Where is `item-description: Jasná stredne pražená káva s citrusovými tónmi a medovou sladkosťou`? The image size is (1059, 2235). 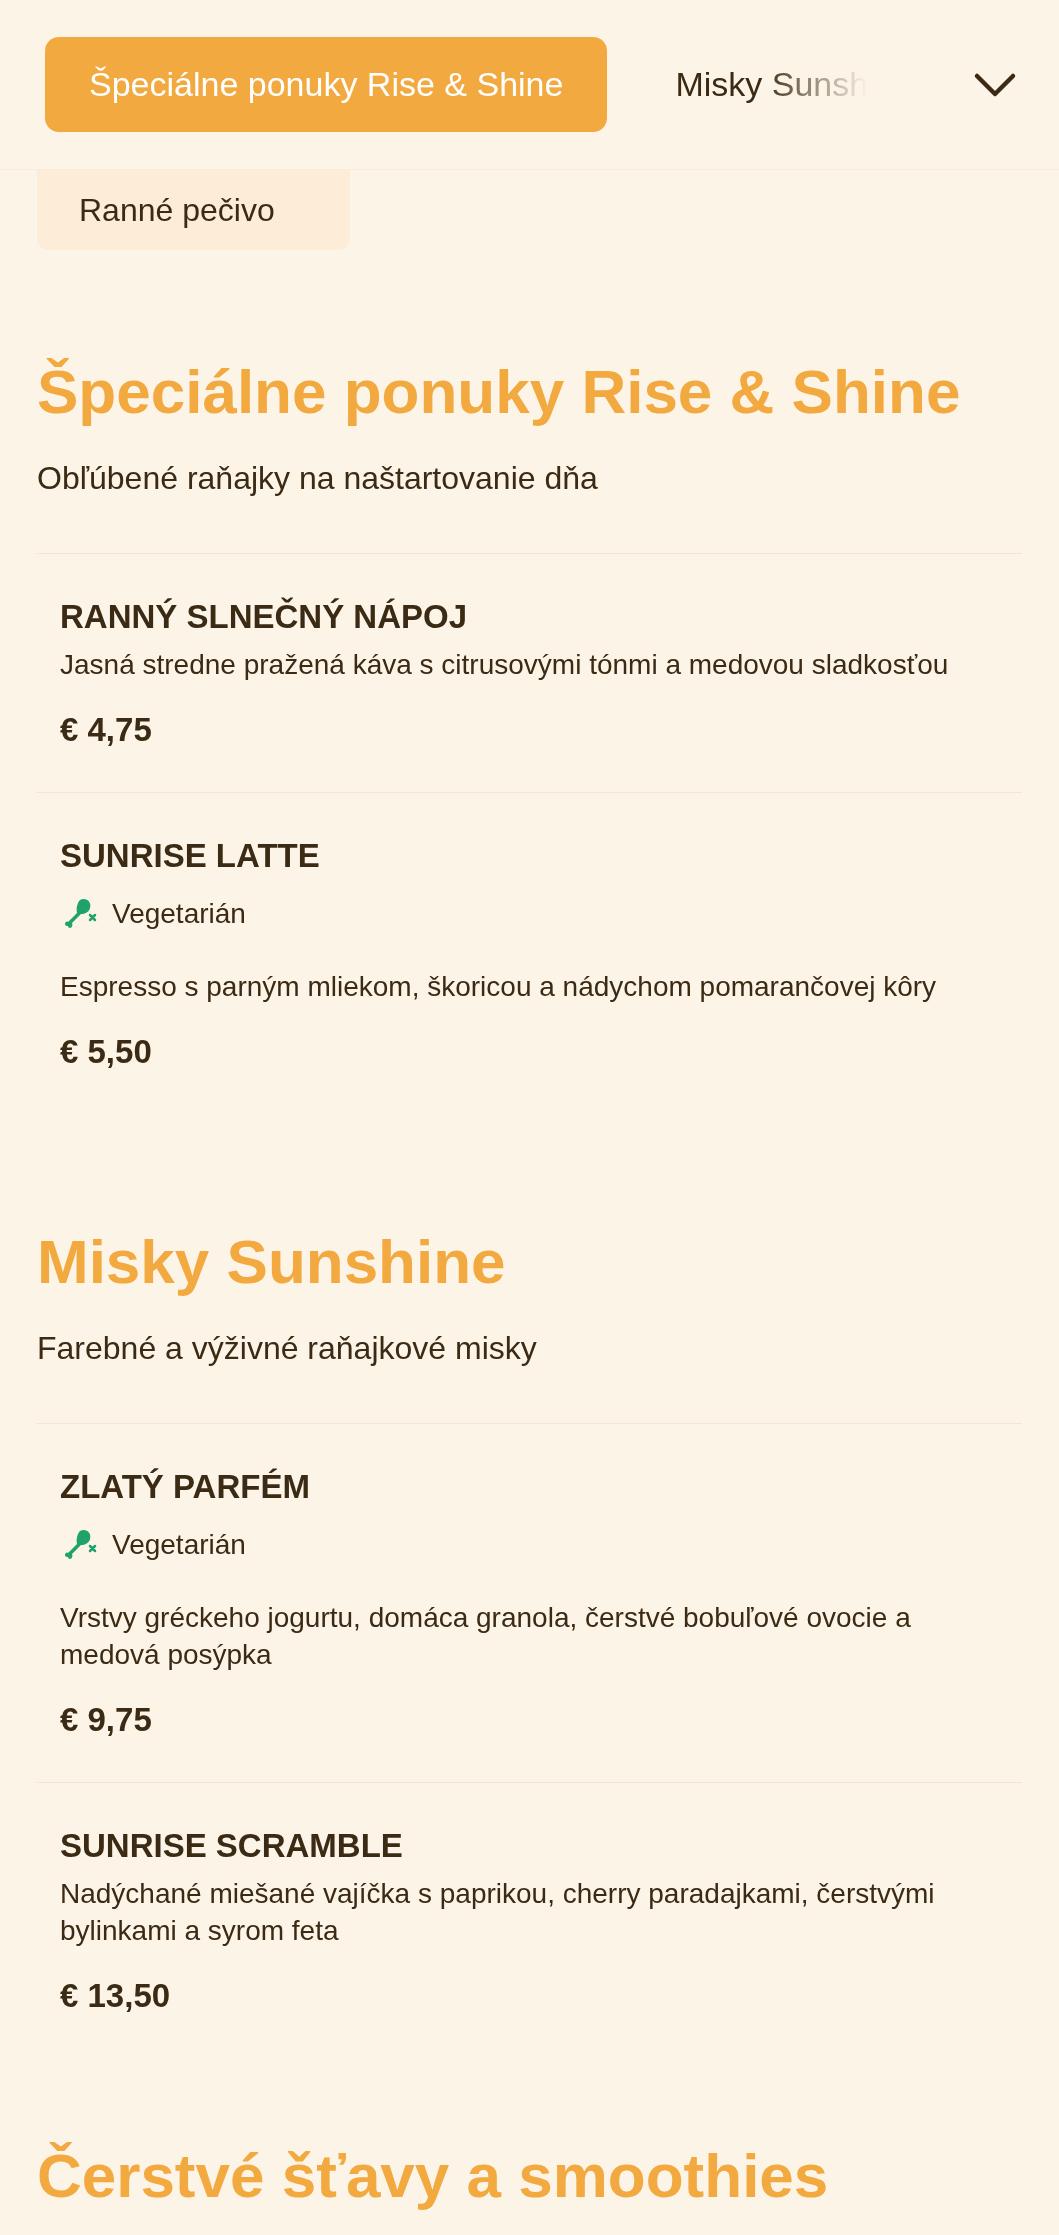 item-description: Jasná stredne pražená káva s citrusovými tónmi a medovou sladkosťou is located at coordinates (505, 665).